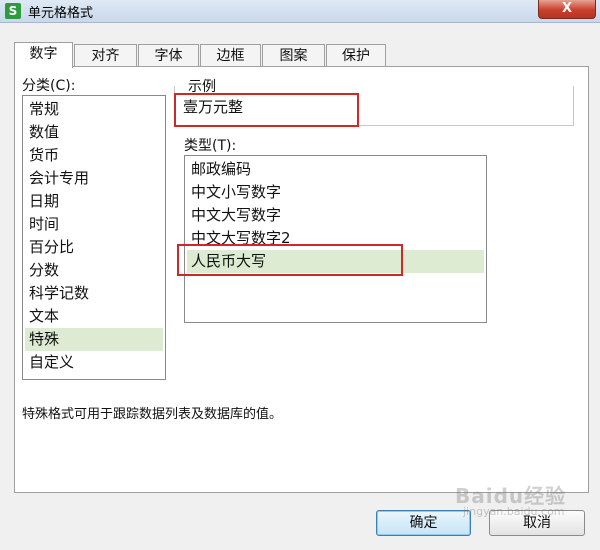  What do you see at coordinates (168, 55) in the screenshot?
I see `tab-font: 字体` at bounding box center [168, 55].